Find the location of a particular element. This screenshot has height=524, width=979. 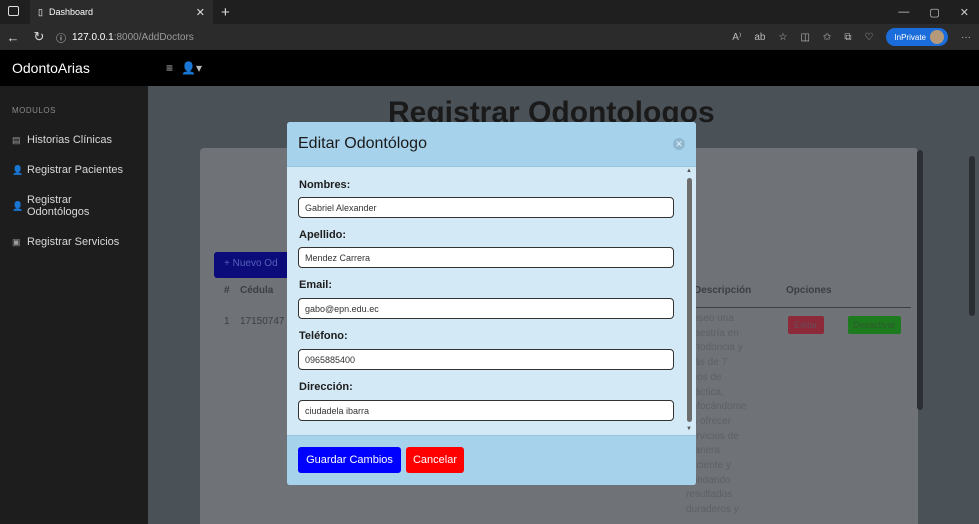

cancel-button: Cancelar is located at coordinates (435, 460).